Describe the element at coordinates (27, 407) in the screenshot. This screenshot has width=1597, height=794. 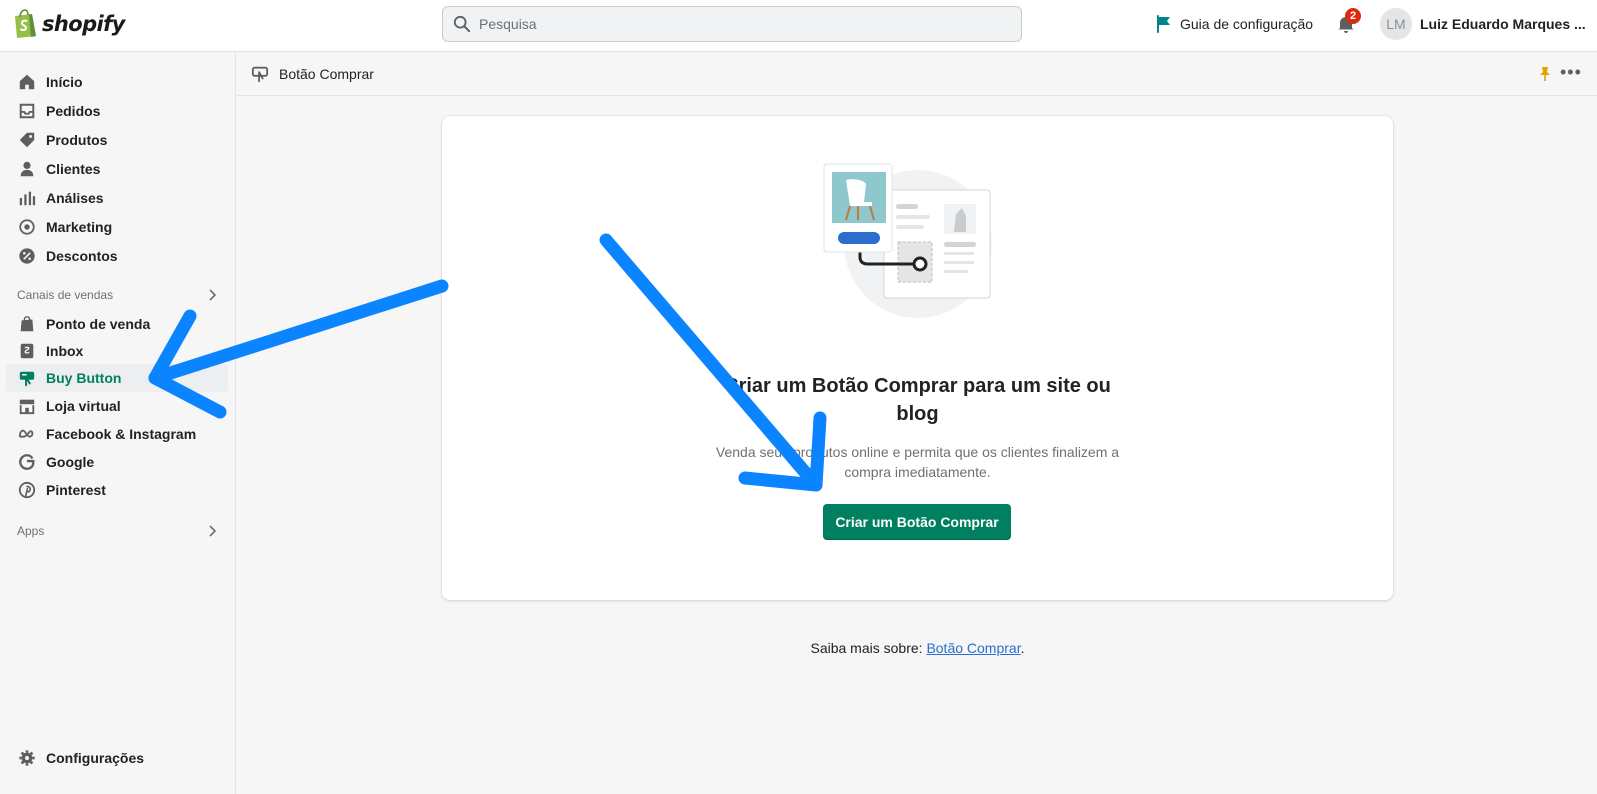
I see `store-icon` at that location.